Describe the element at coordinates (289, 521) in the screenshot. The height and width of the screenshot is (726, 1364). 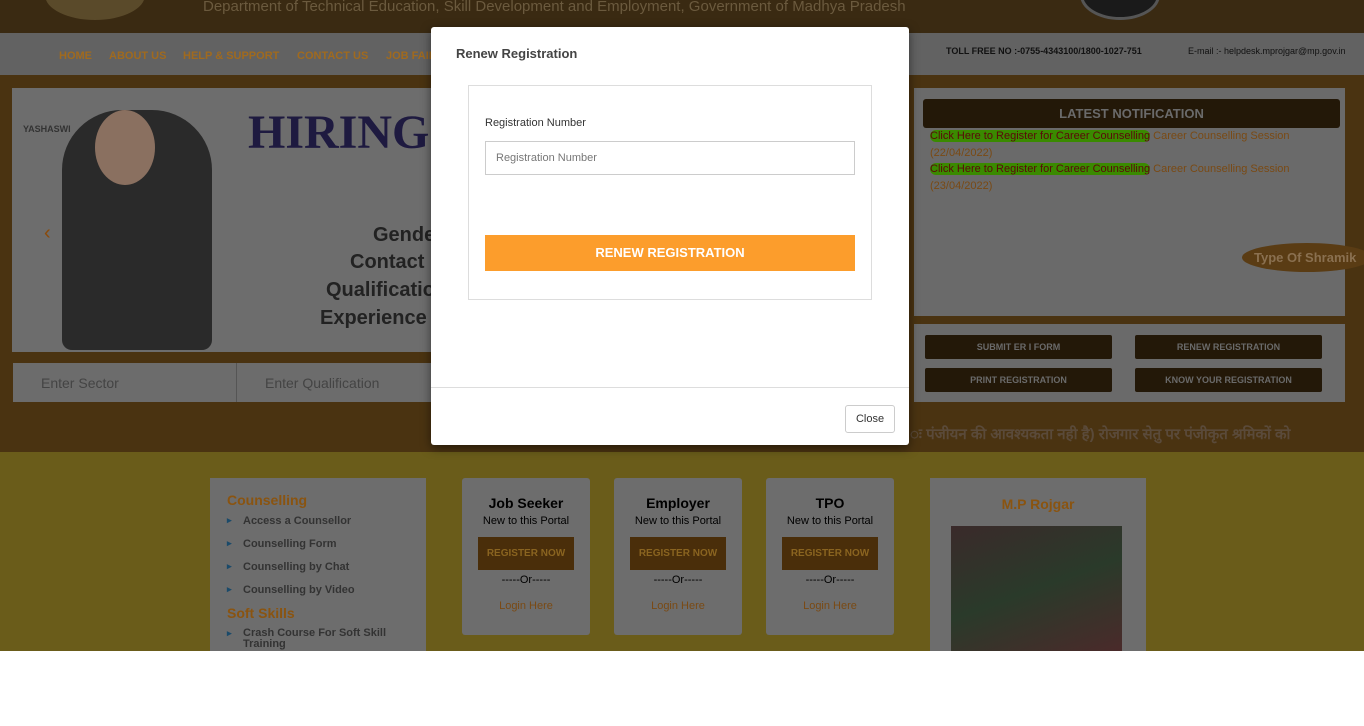
I see `counselling-link: Access a Counsellor` at that location.